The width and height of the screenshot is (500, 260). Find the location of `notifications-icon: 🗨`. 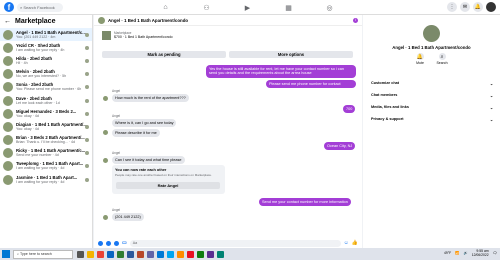

notifications-icon: 🗨 is located at coordinates (495, 253).